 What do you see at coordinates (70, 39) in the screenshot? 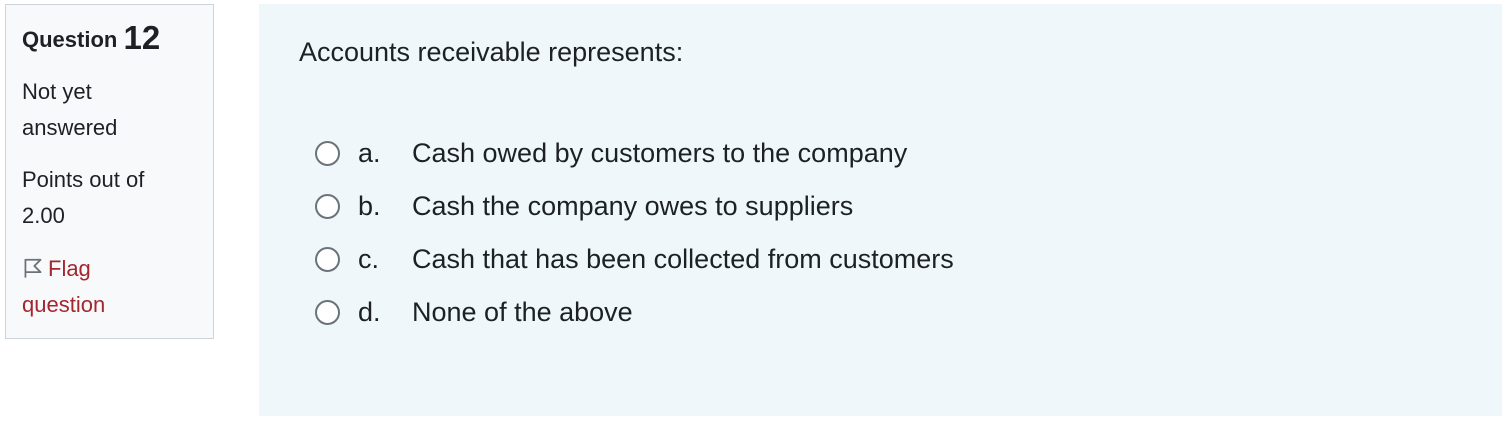
I see `question-label: Question` at bounding box center [70, 39].